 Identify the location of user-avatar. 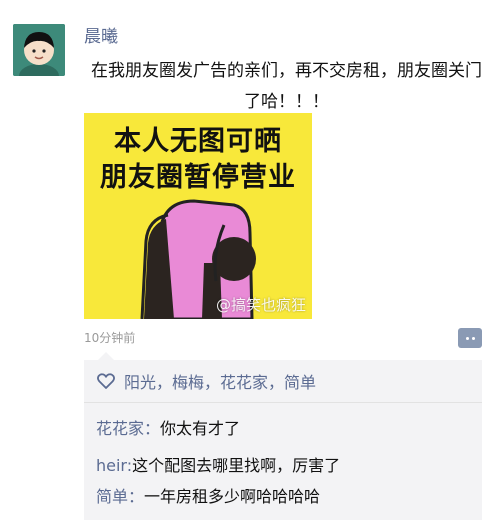
(39, 50).